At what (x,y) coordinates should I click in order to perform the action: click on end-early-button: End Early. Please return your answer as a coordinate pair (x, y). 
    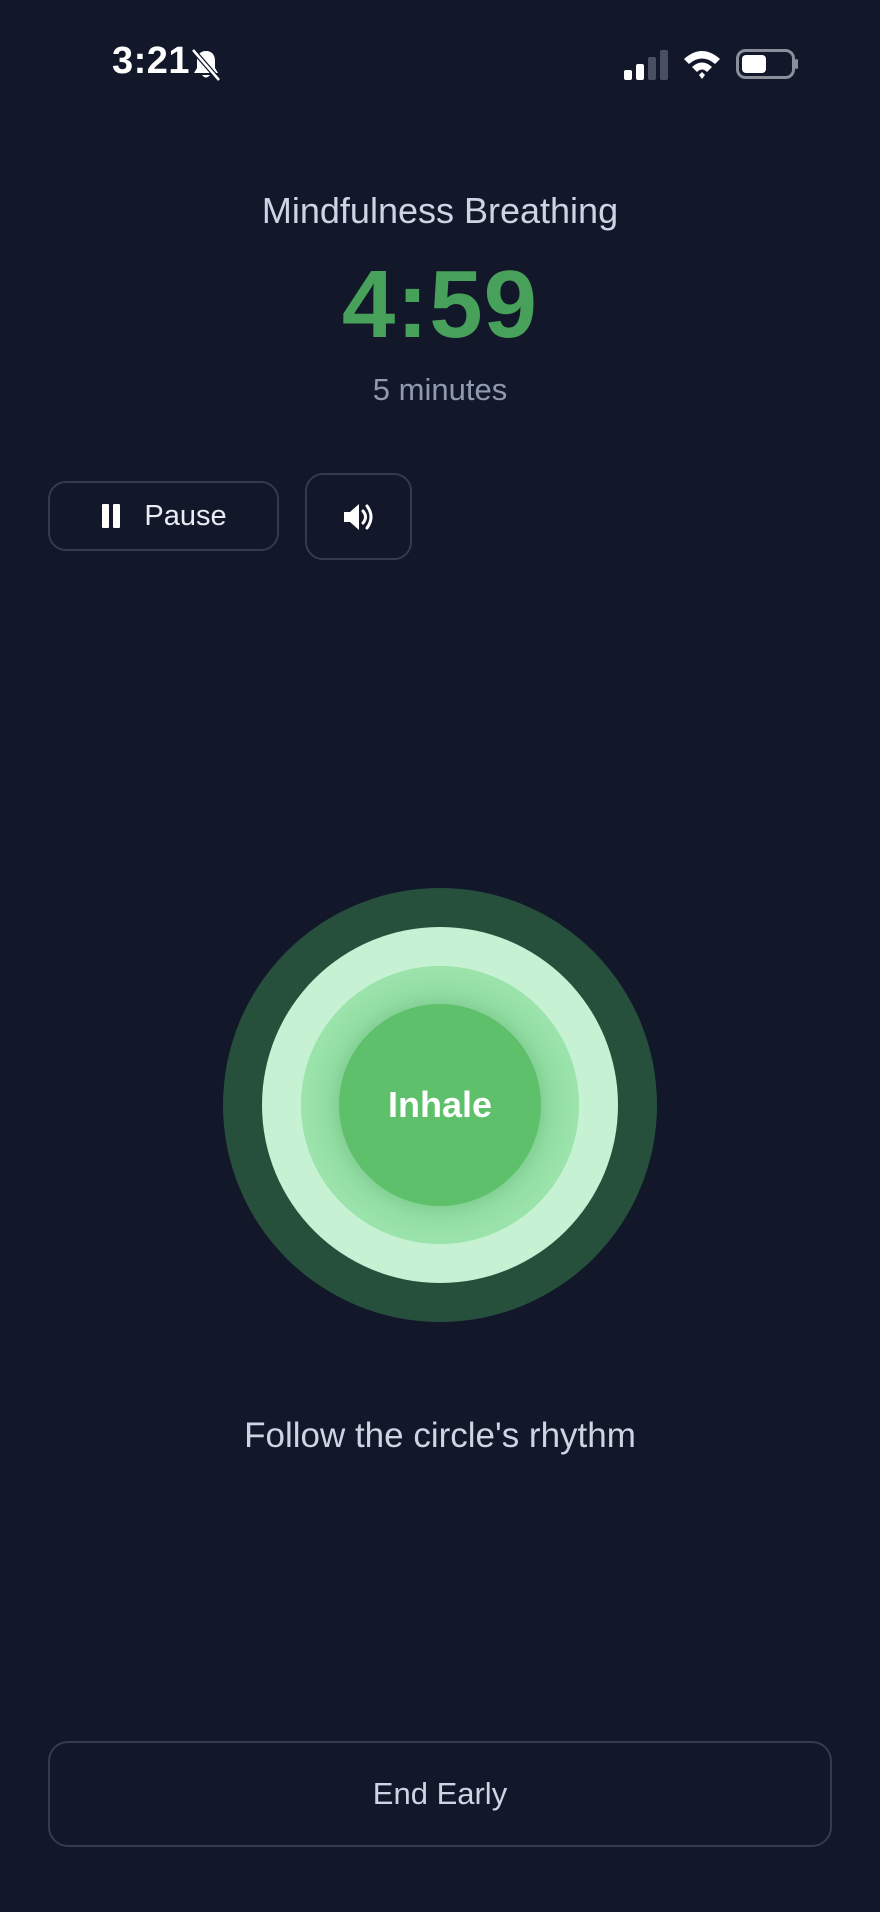
    Looking at the image, I should click on (440, 1794).